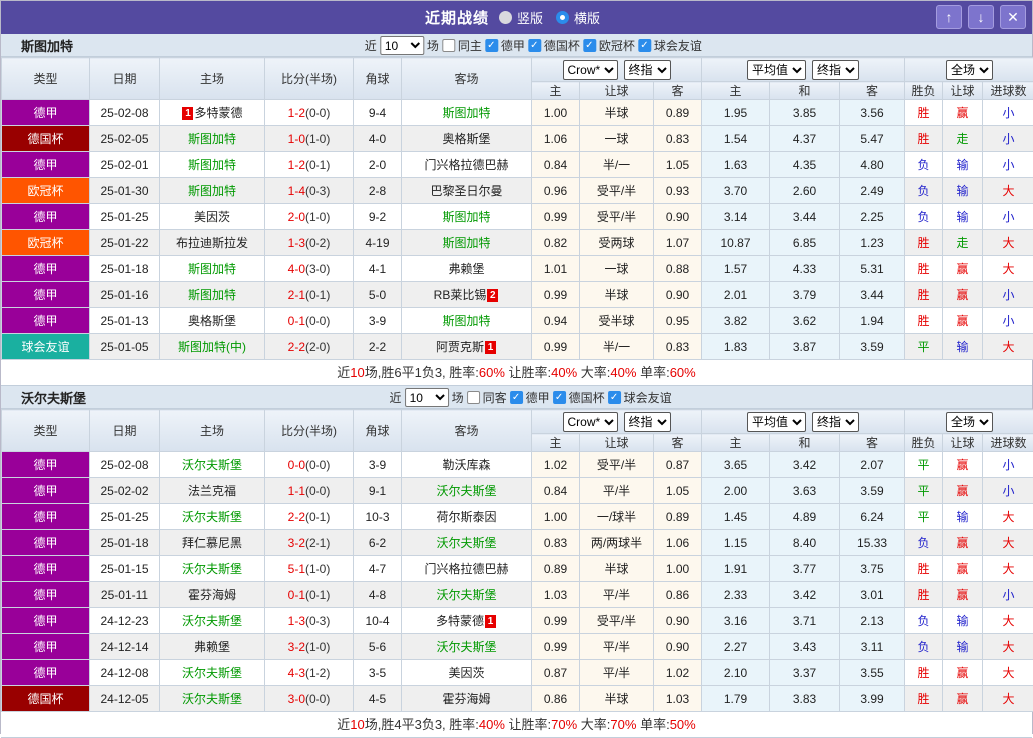  I want to click on close-button: ✕, so click(1013, 17).